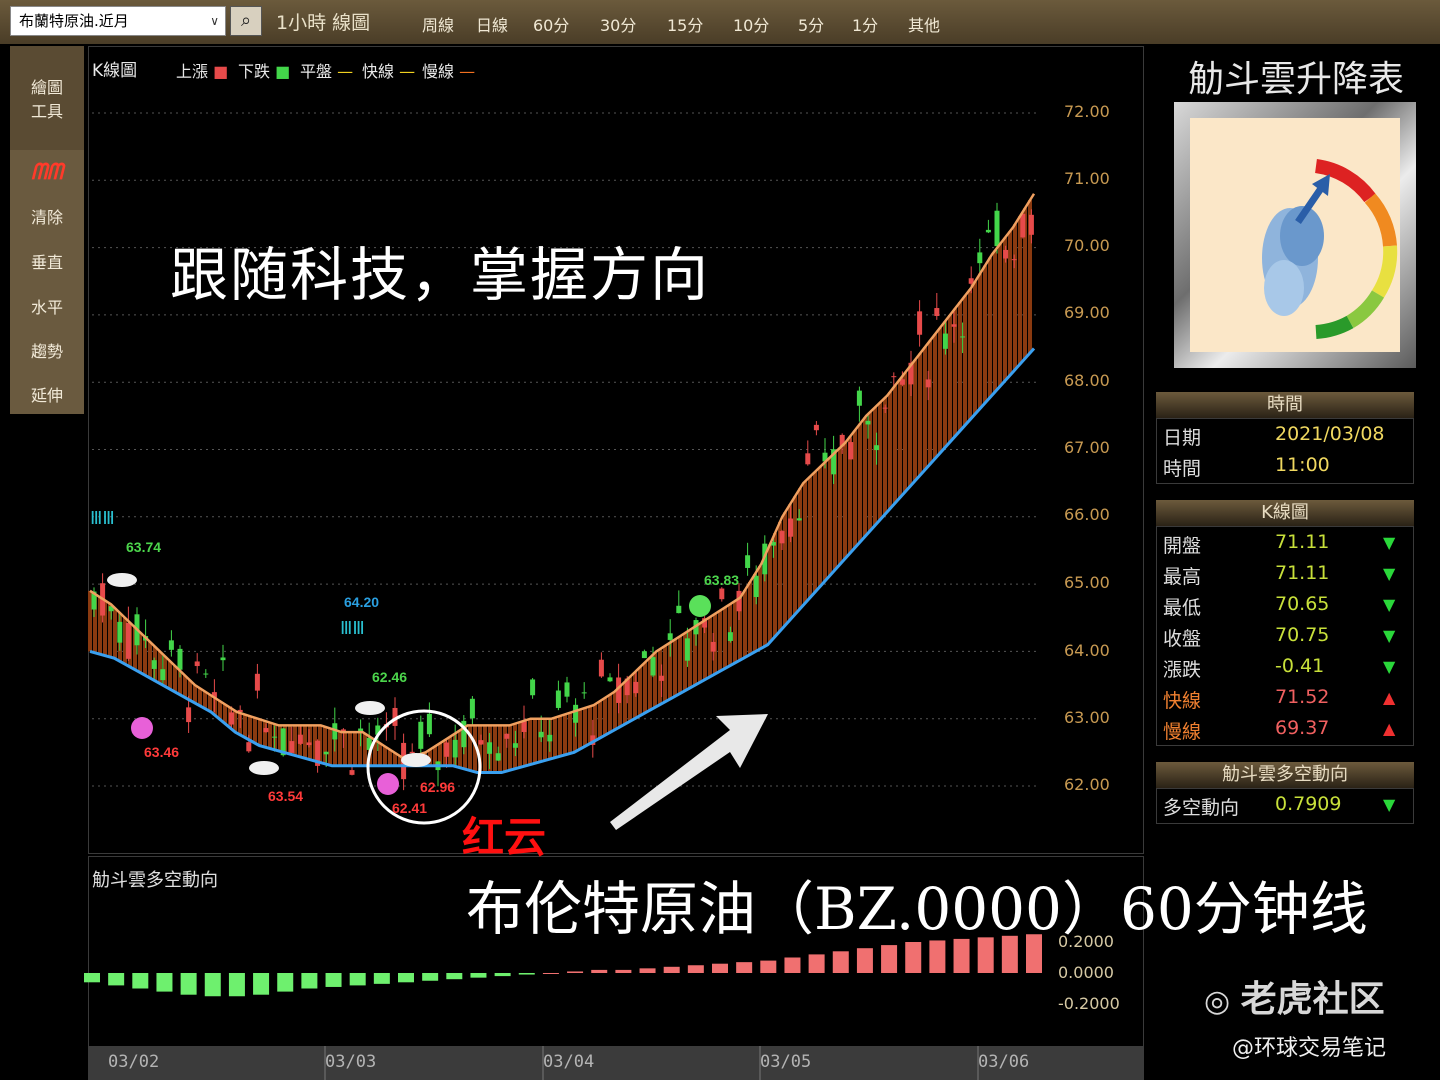 This screenshot has height=1080, width=1440. Describe the element at coordinates (1302, 728) in the screenshot. I see `slow-value: 69.37` at that location.